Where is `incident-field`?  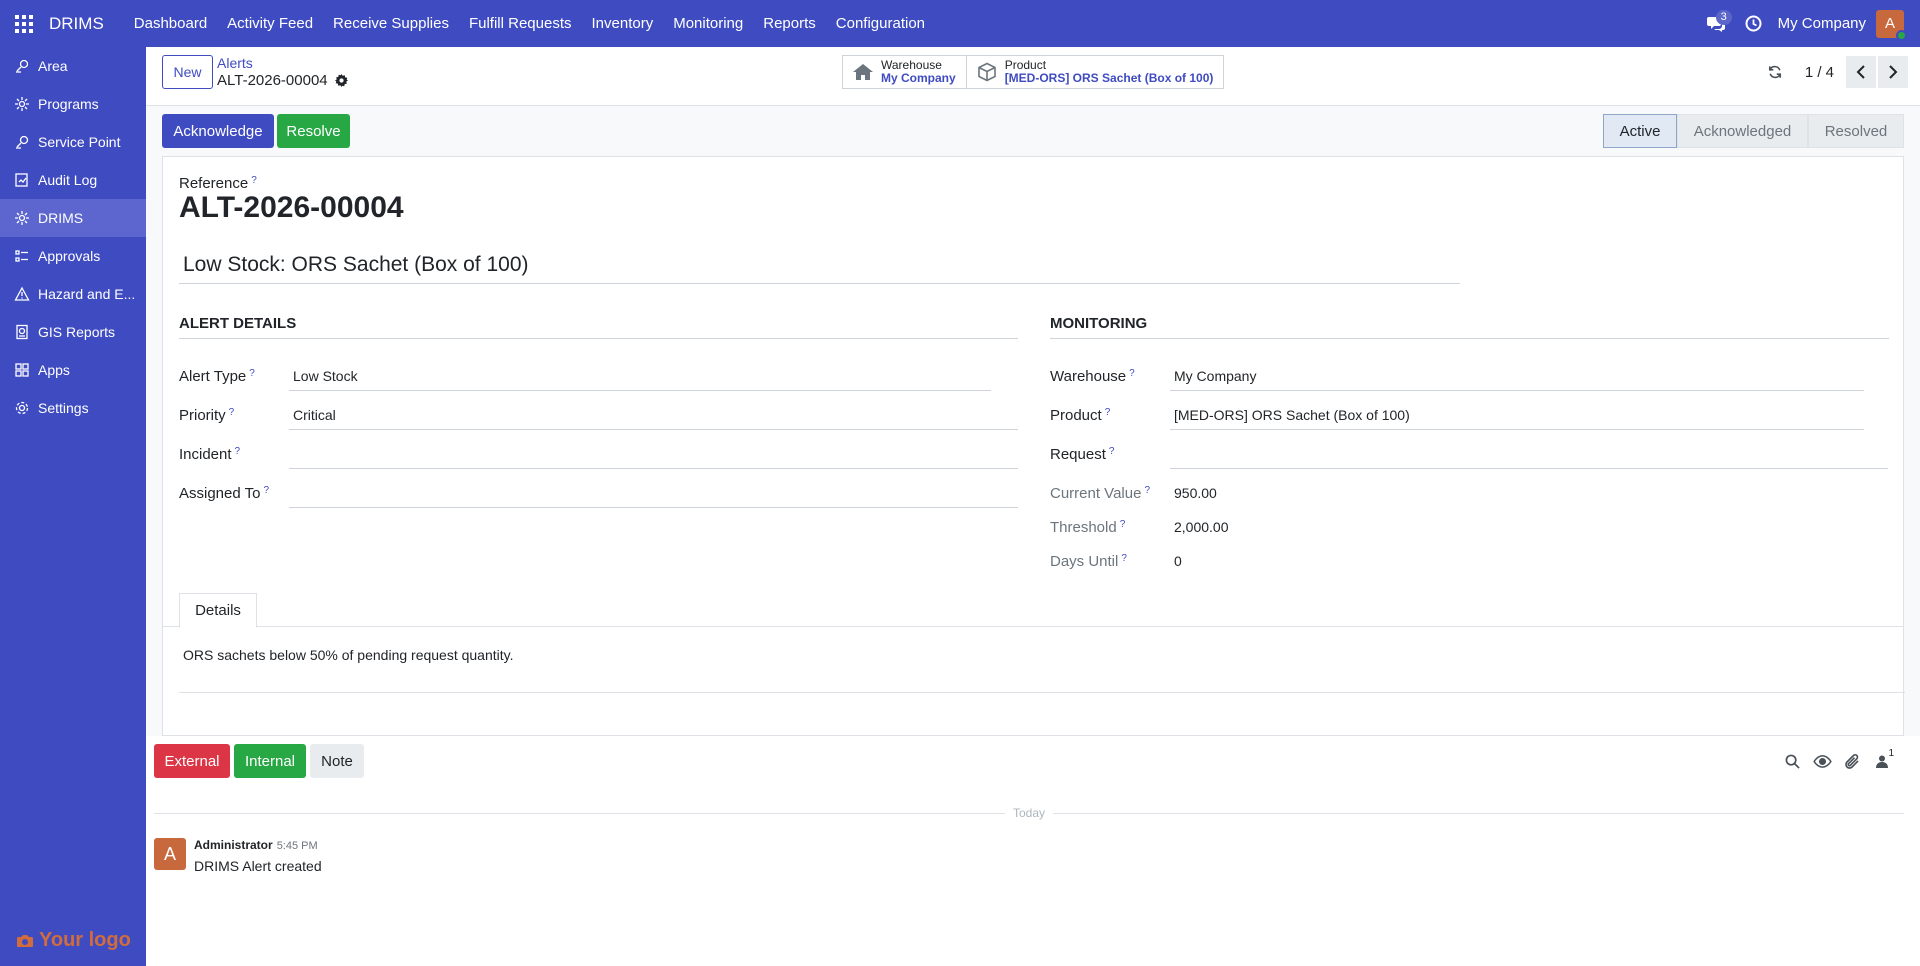 incident-field is located at coordinates (653, 454).